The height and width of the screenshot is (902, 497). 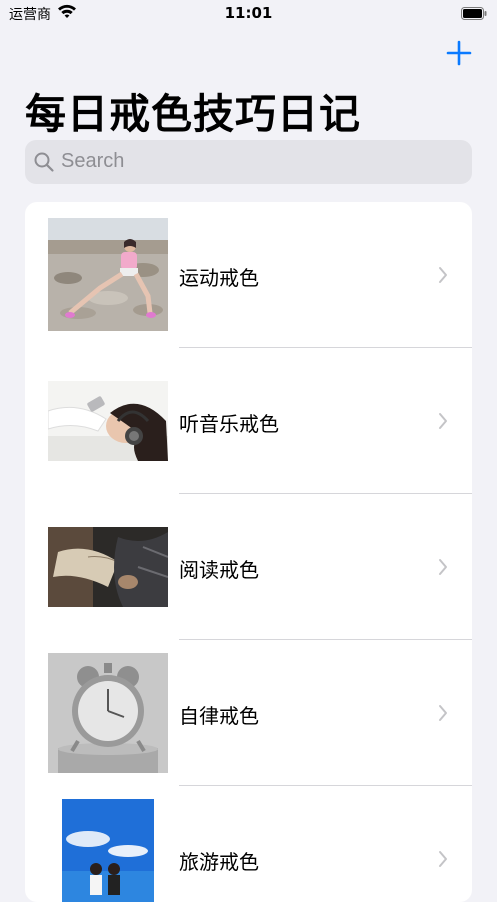 What do you see at coordinates (108, 274) in the screenshot?
I see `exercise-thumbnail` at bounding box center [108, 274].